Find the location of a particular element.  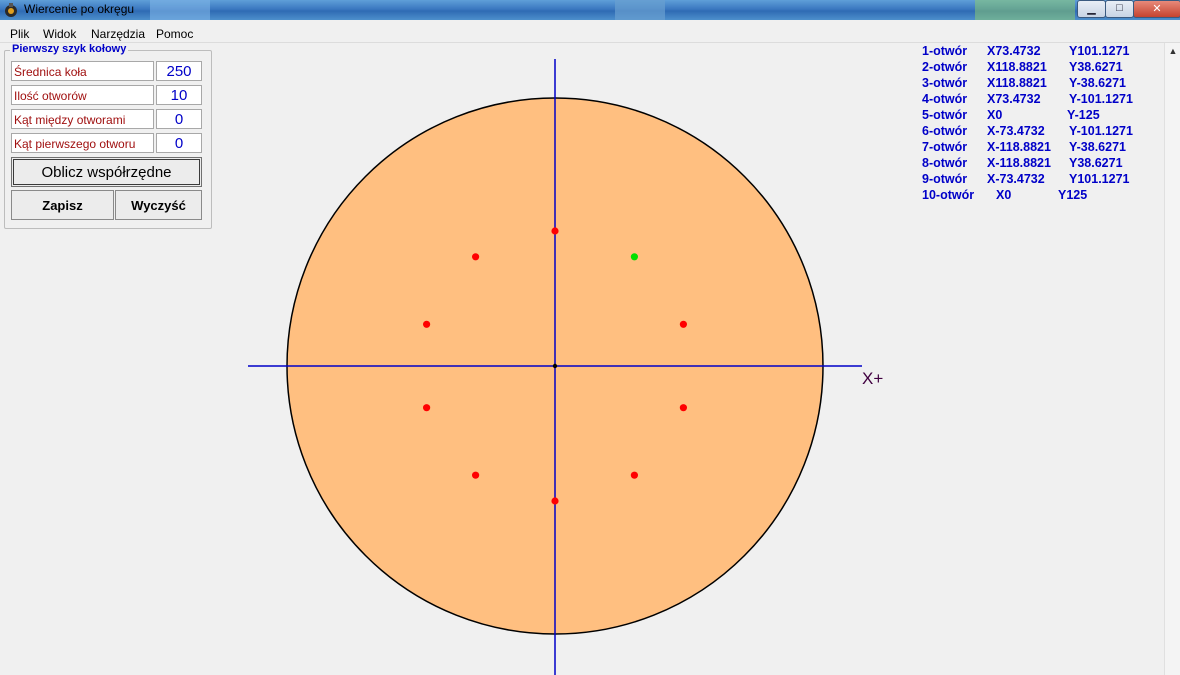

diameter-input: 250 is located at coordinates (179, 71).